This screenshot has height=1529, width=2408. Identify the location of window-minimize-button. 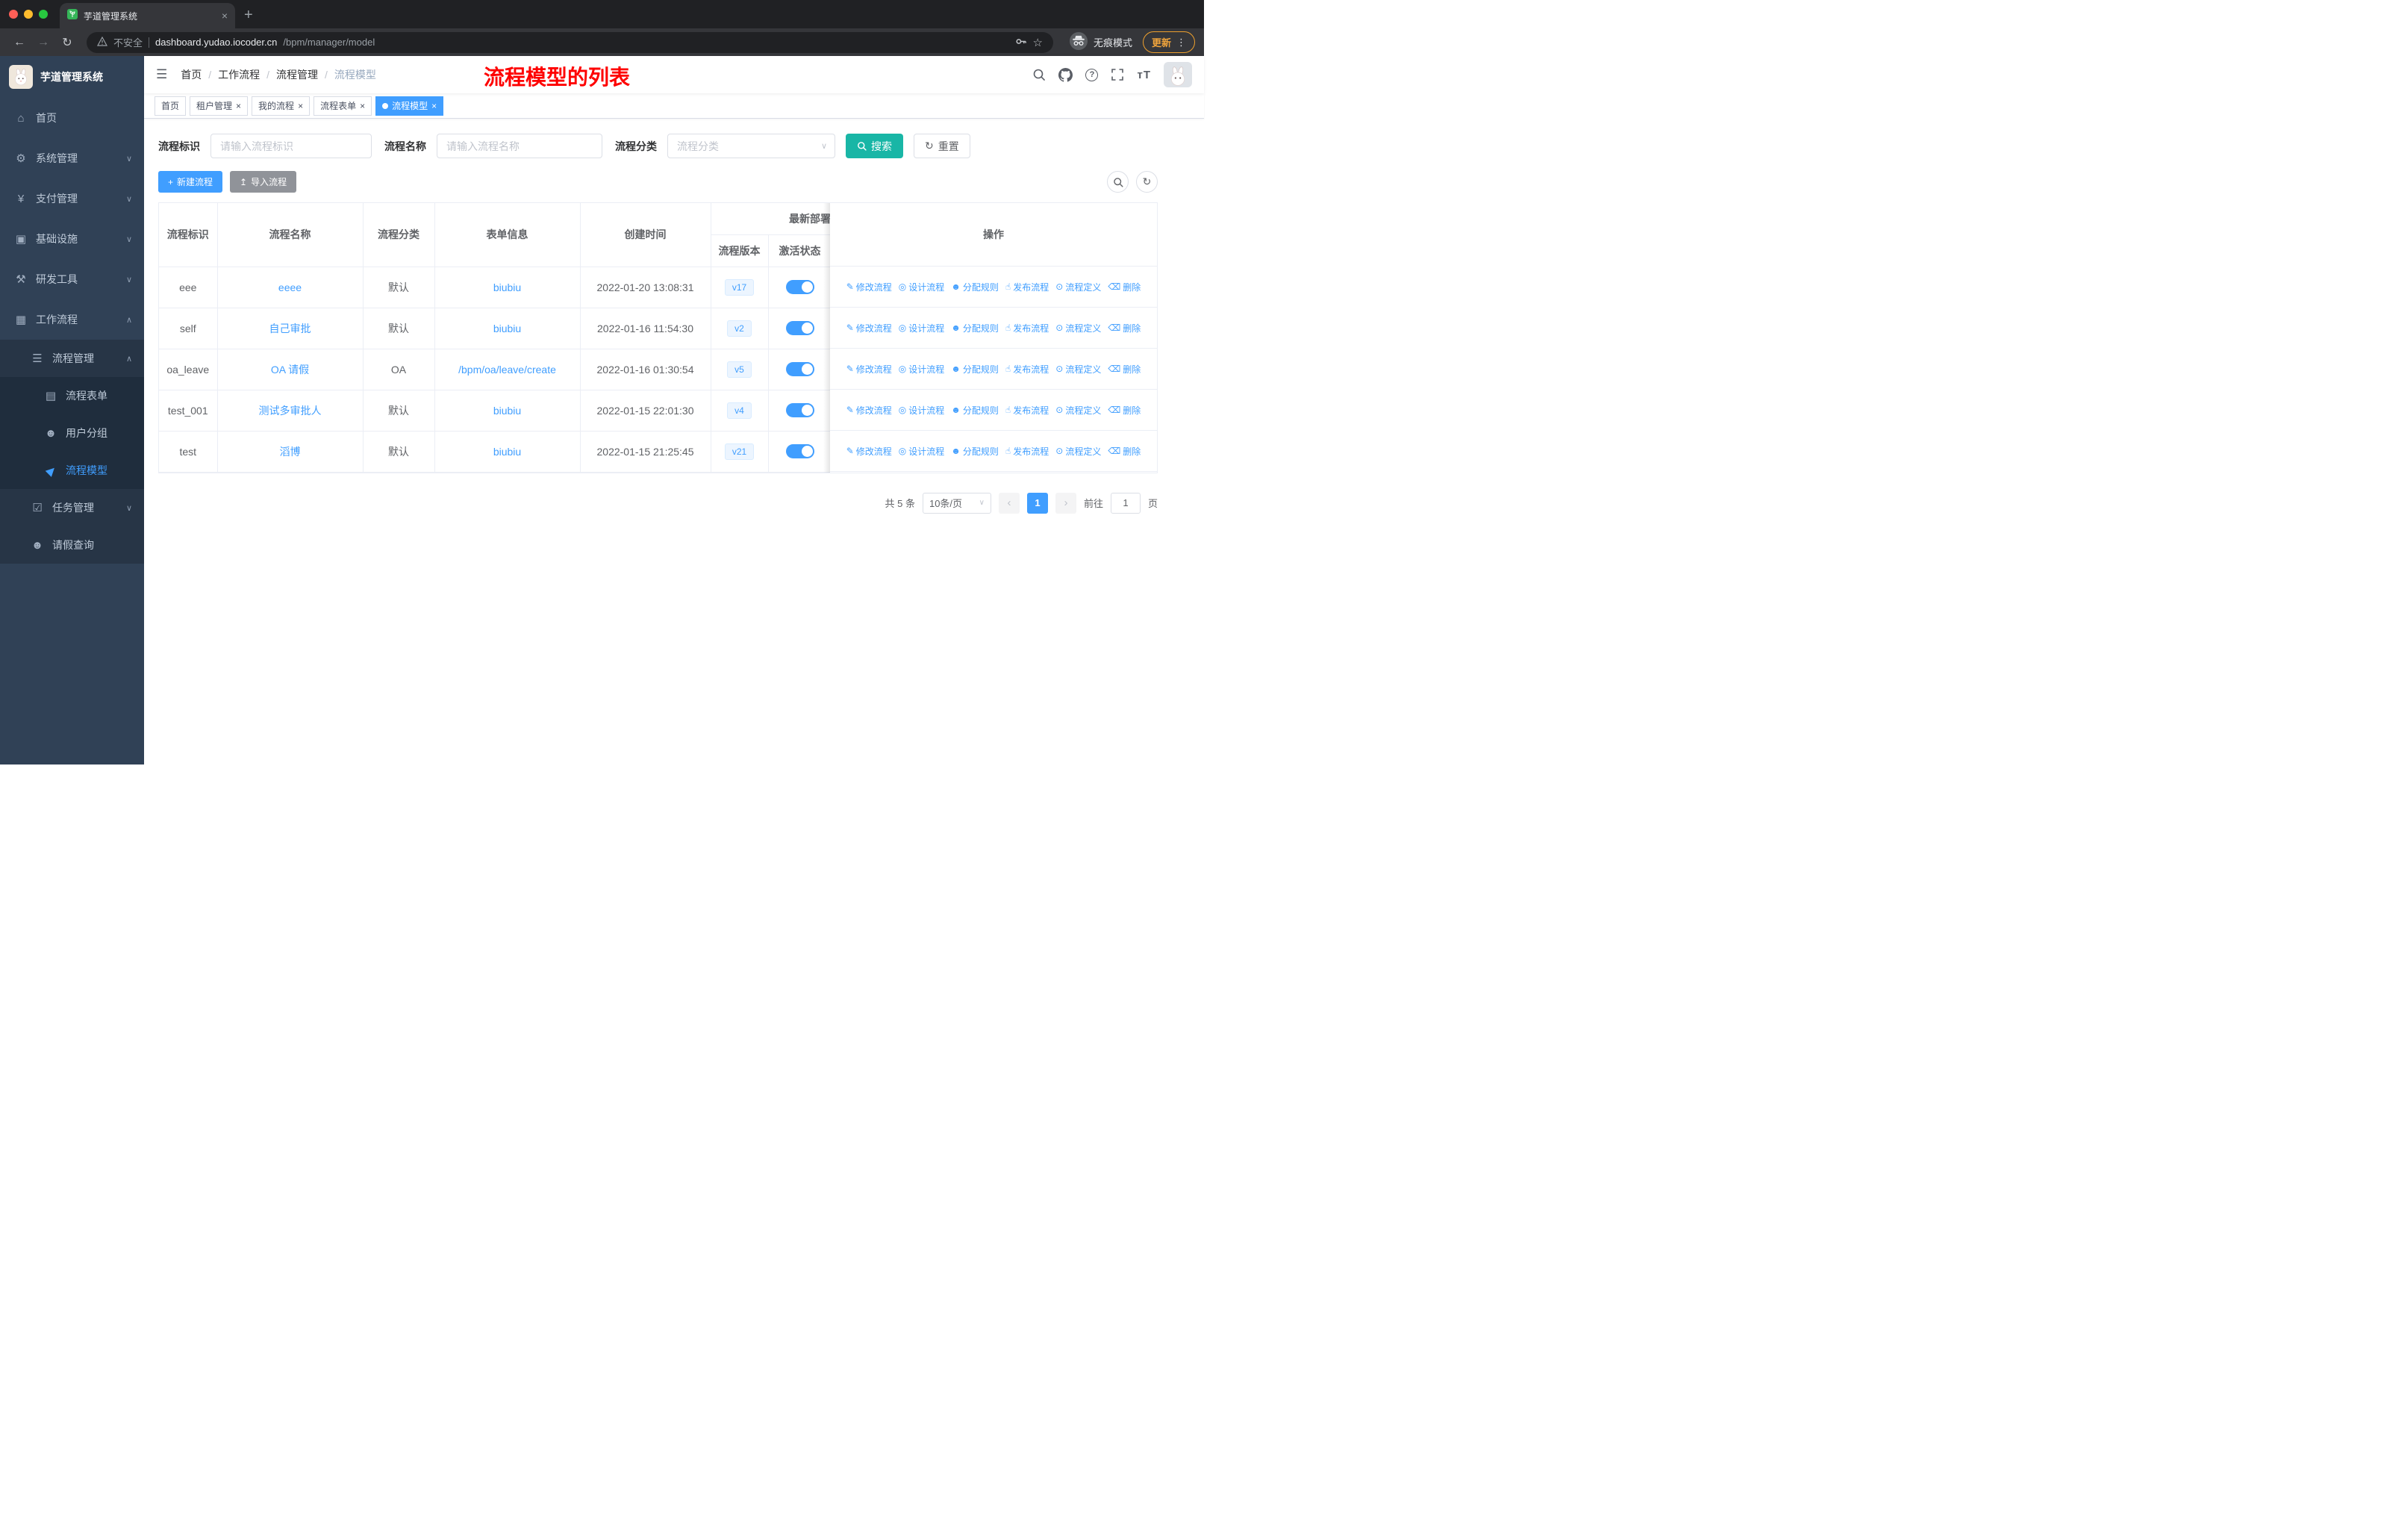
(28, 15).